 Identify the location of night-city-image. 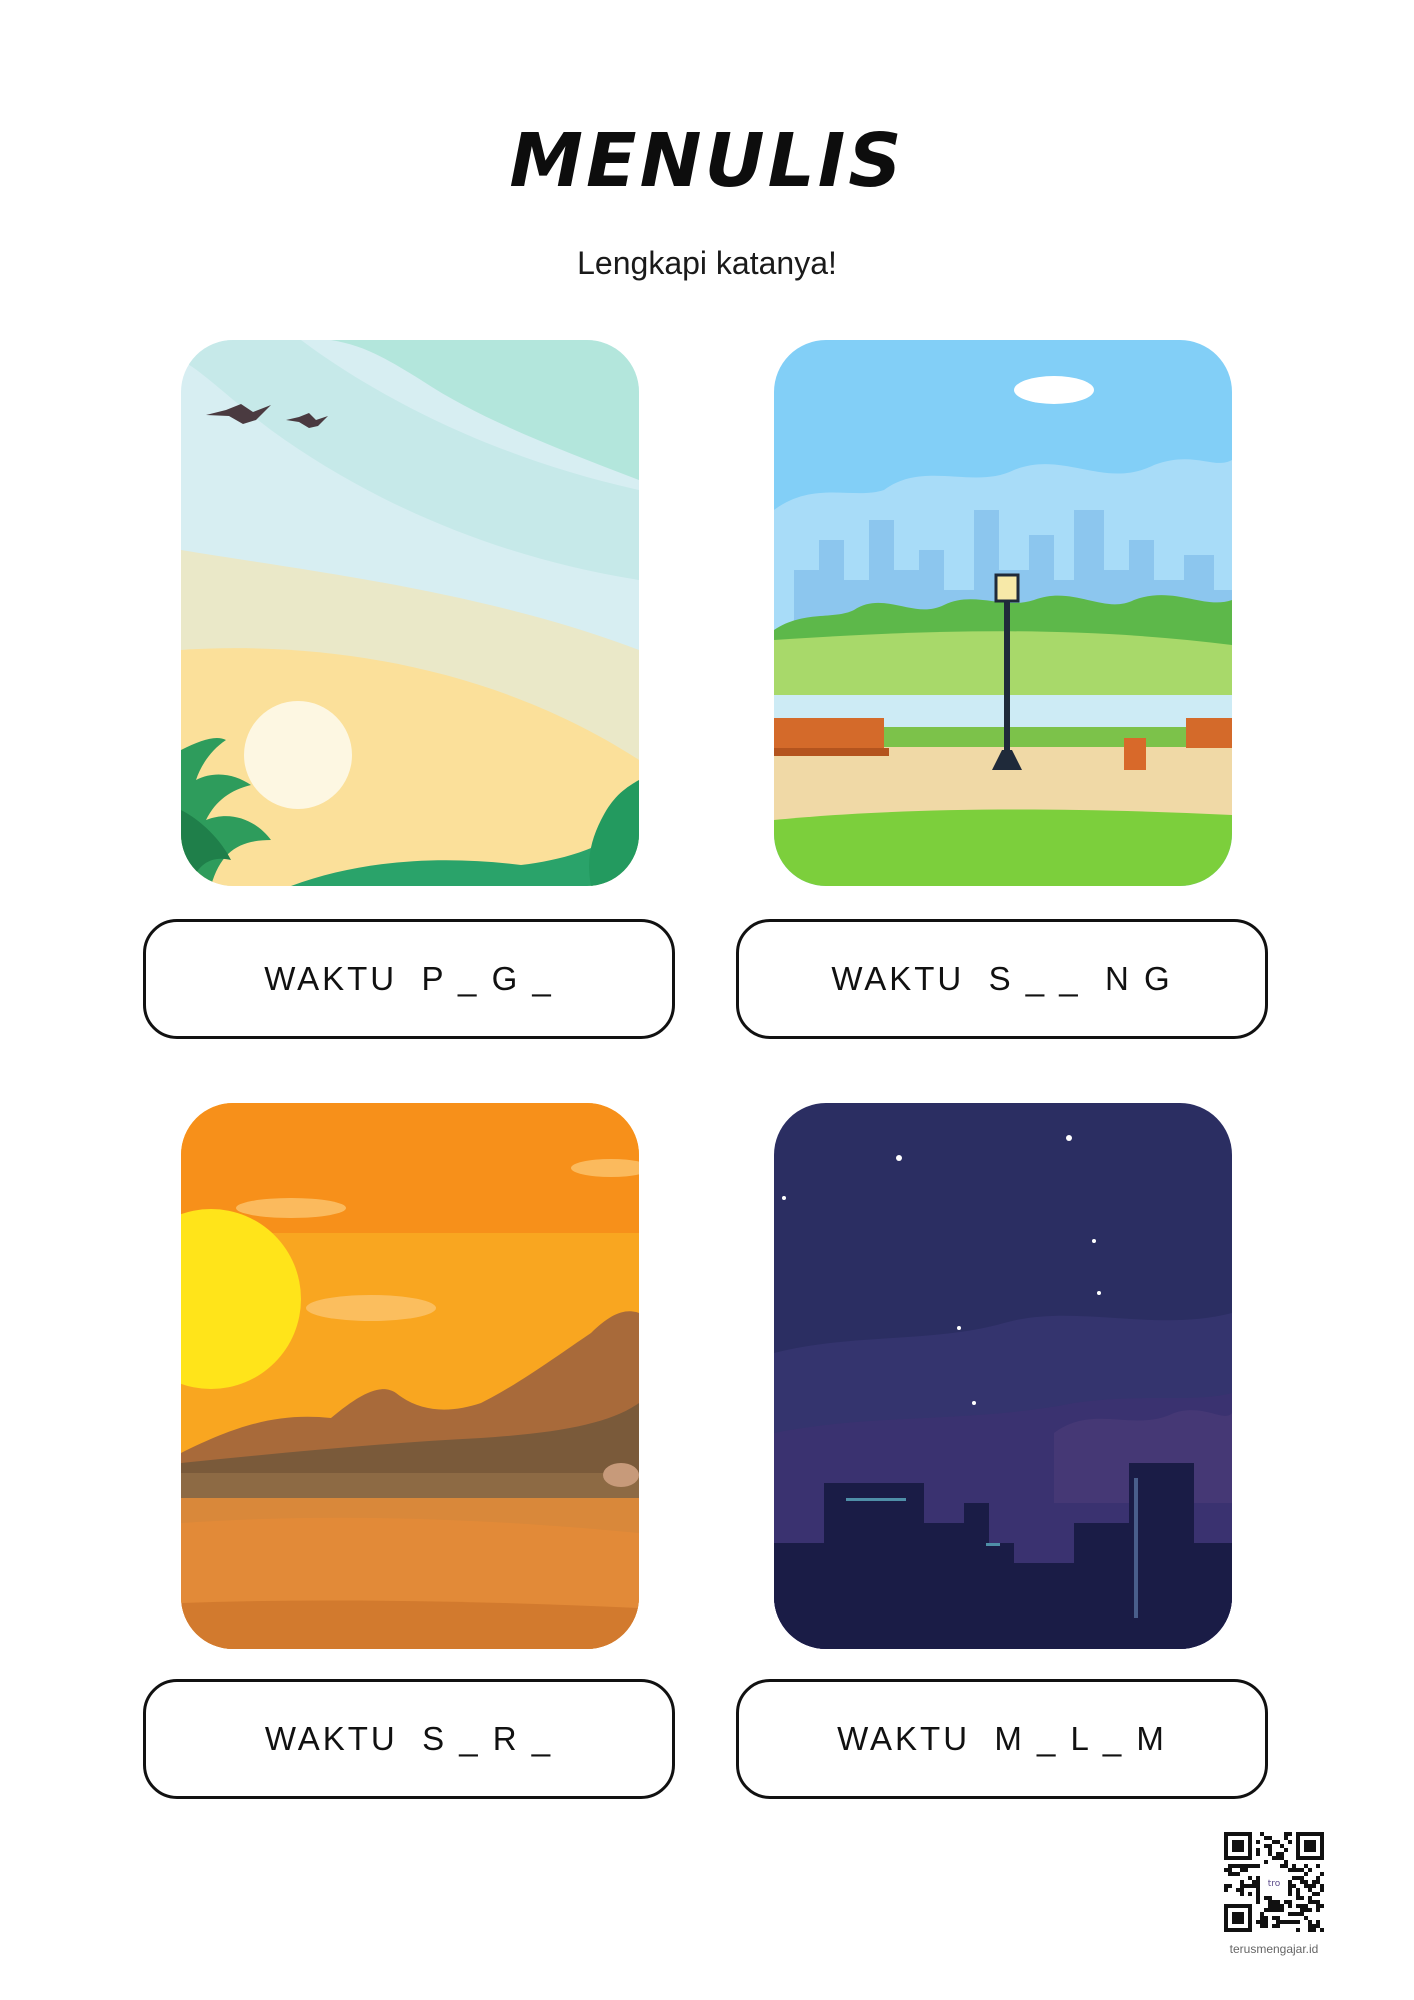
(1003, 1376).